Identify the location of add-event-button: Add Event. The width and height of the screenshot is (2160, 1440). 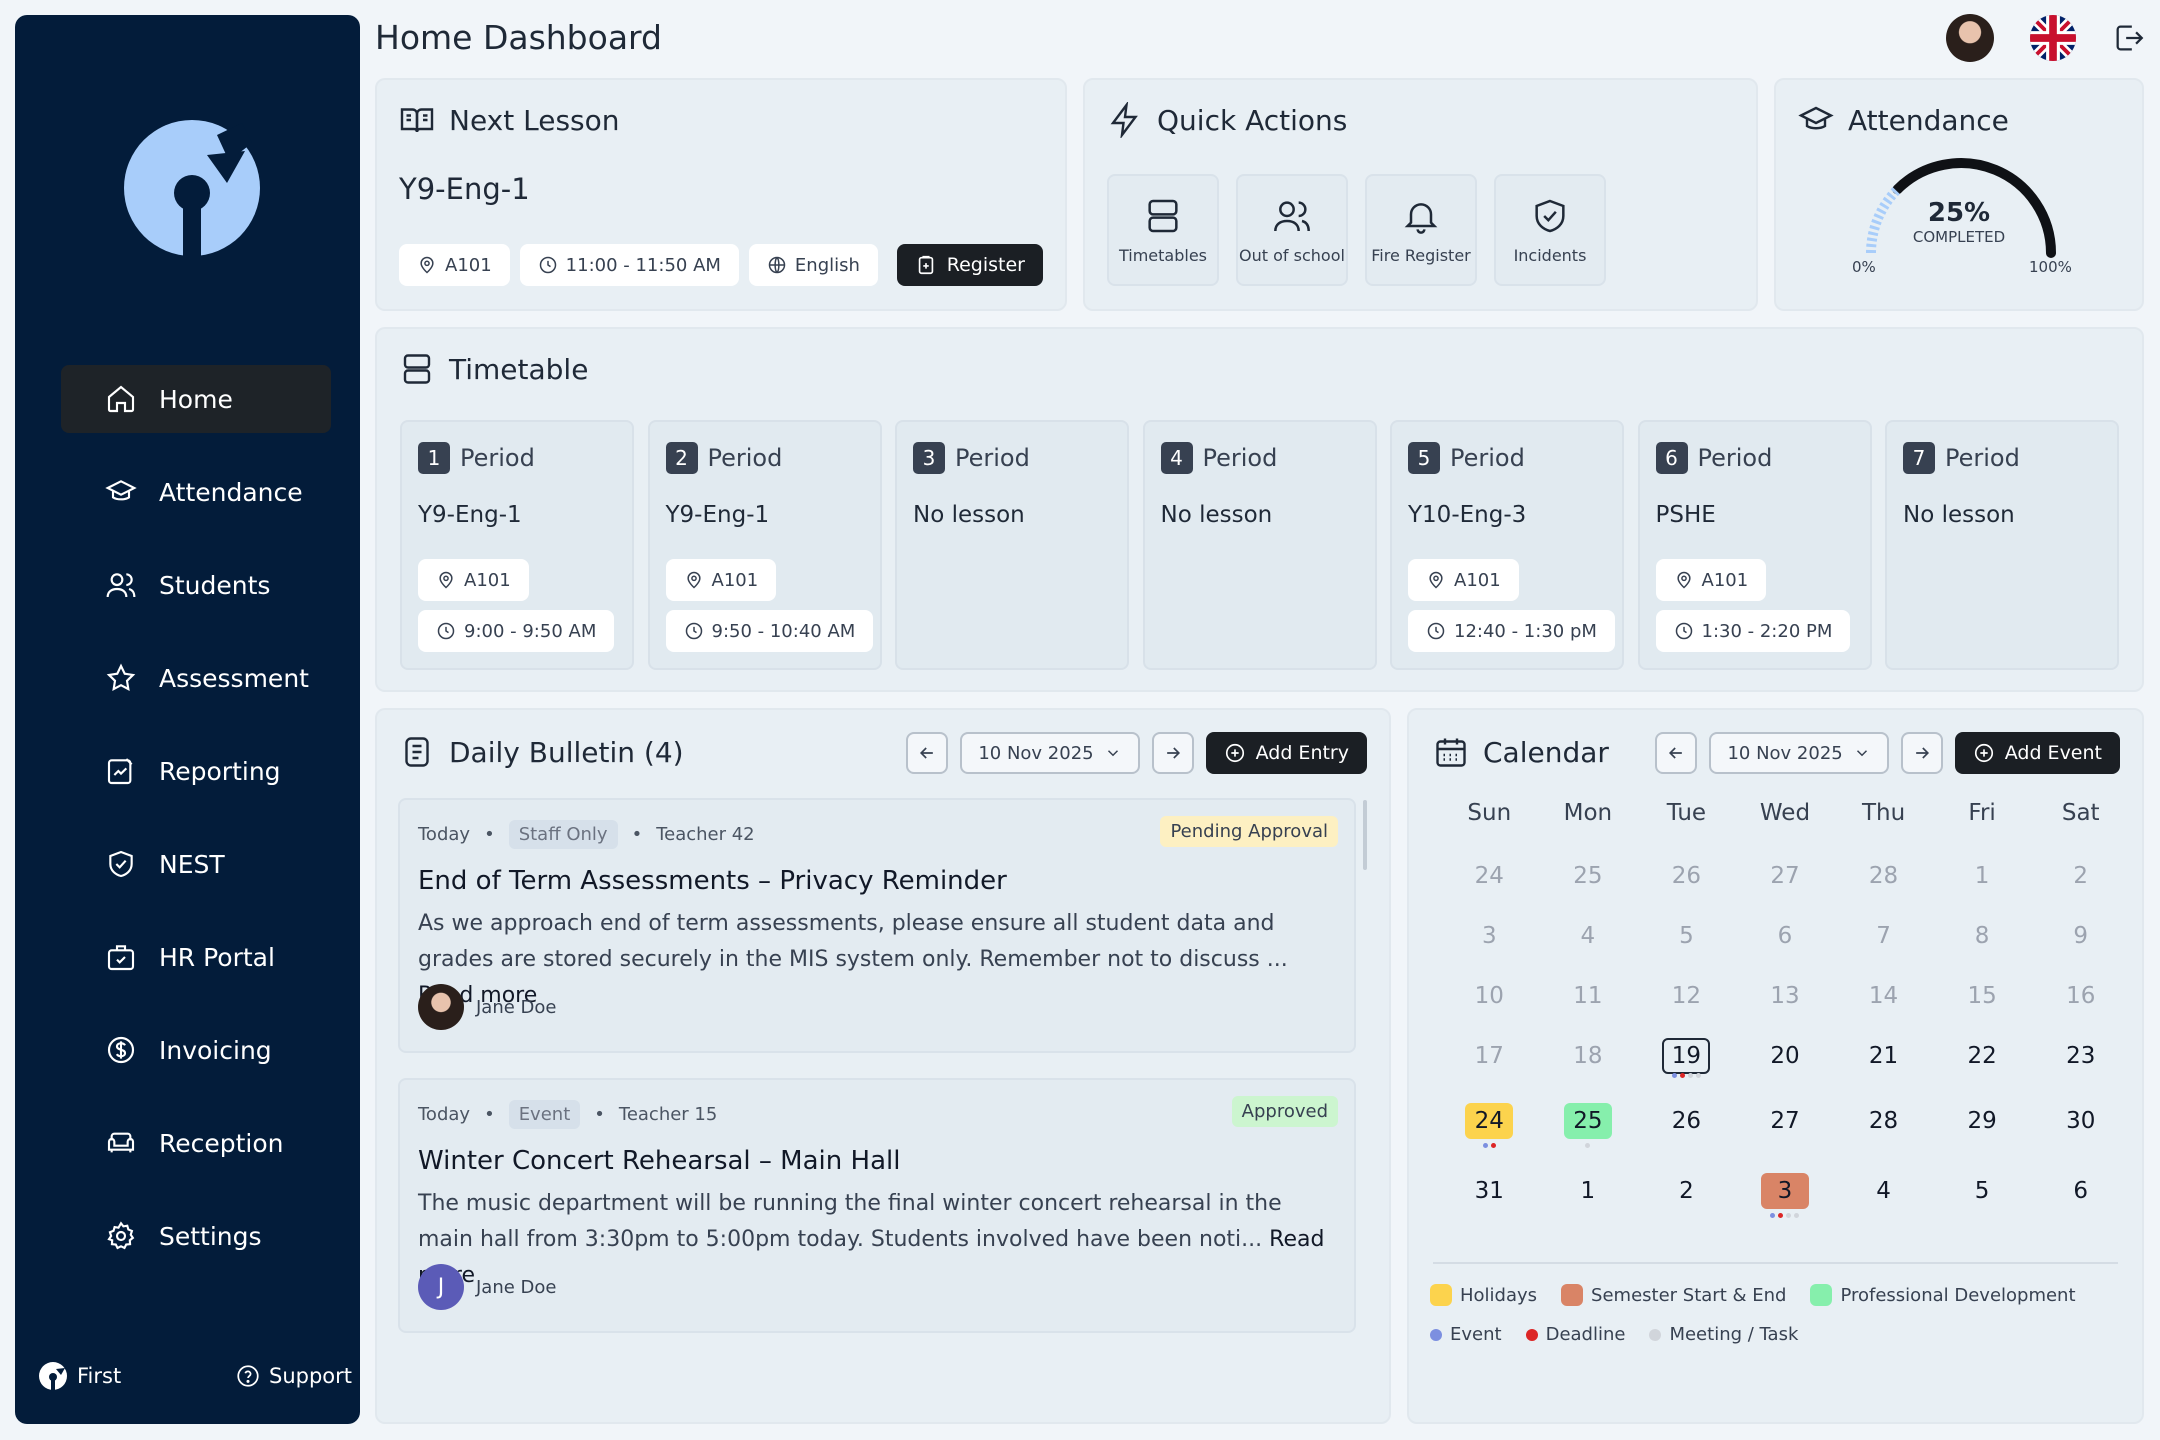
(2037, 753).